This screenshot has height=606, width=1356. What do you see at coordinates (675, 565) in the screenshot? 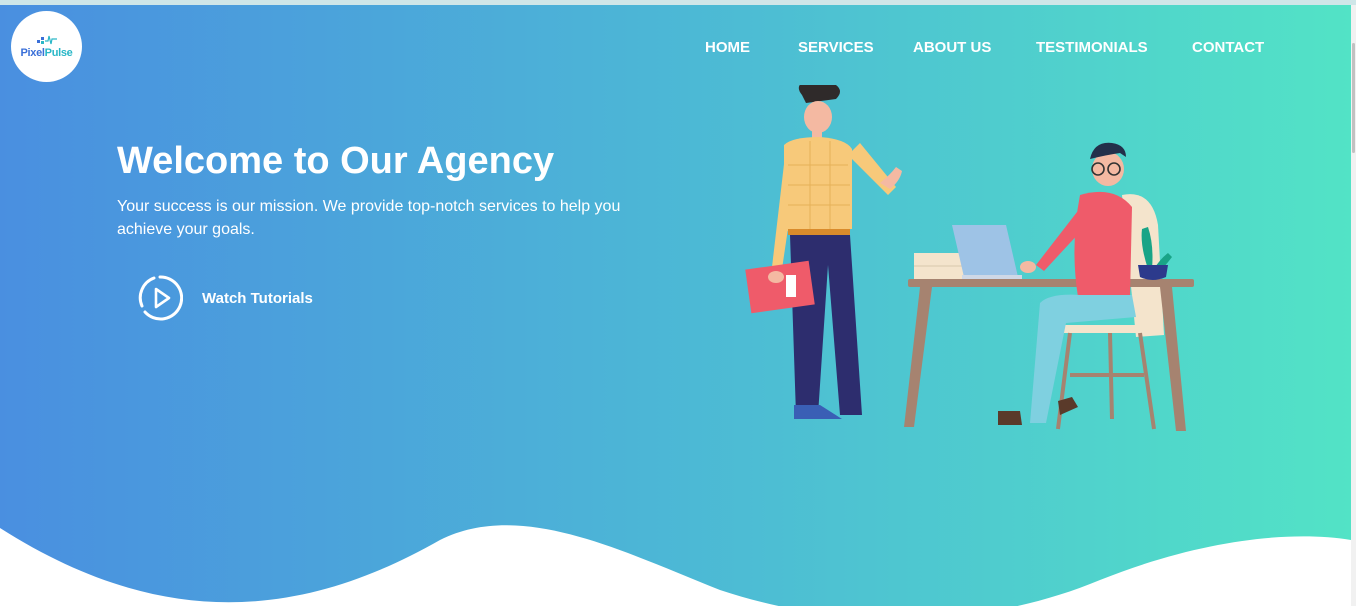
I see `hero-bottom-wave` at bounding box center [675, 565].